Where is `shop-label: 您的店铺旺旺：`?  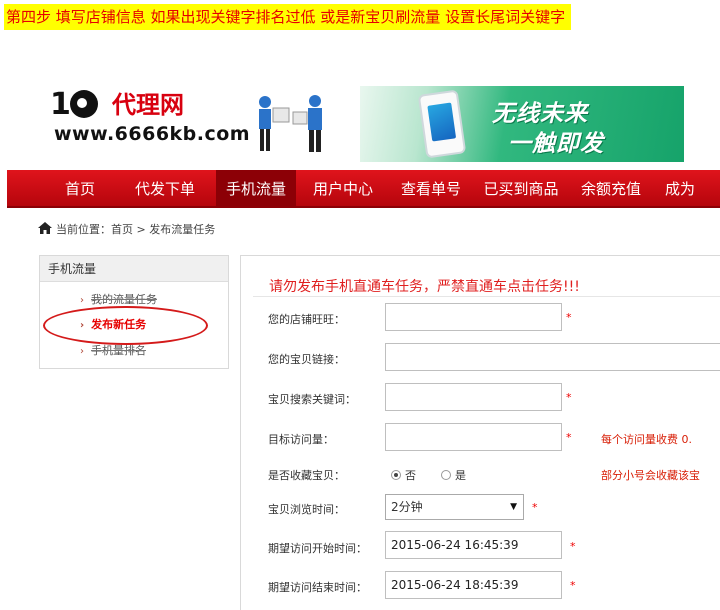
shop-label: 您的店铺旺旺： is located at coordinates (306, 319).